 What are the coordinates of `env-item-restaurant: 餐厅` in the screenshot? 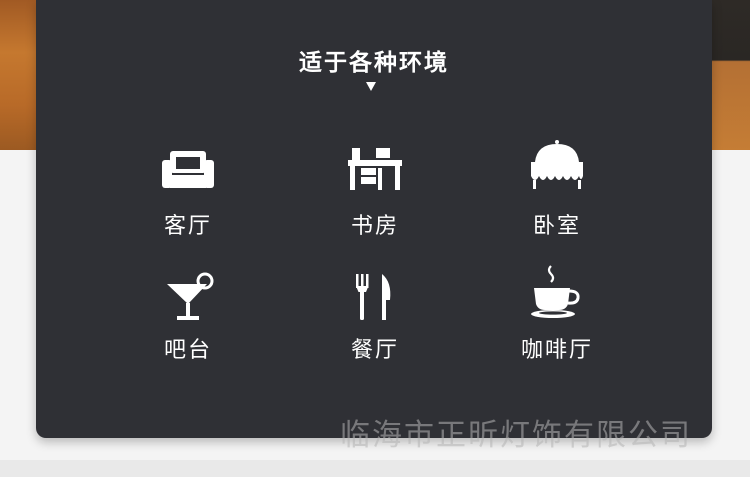 It's located at (375, 327).